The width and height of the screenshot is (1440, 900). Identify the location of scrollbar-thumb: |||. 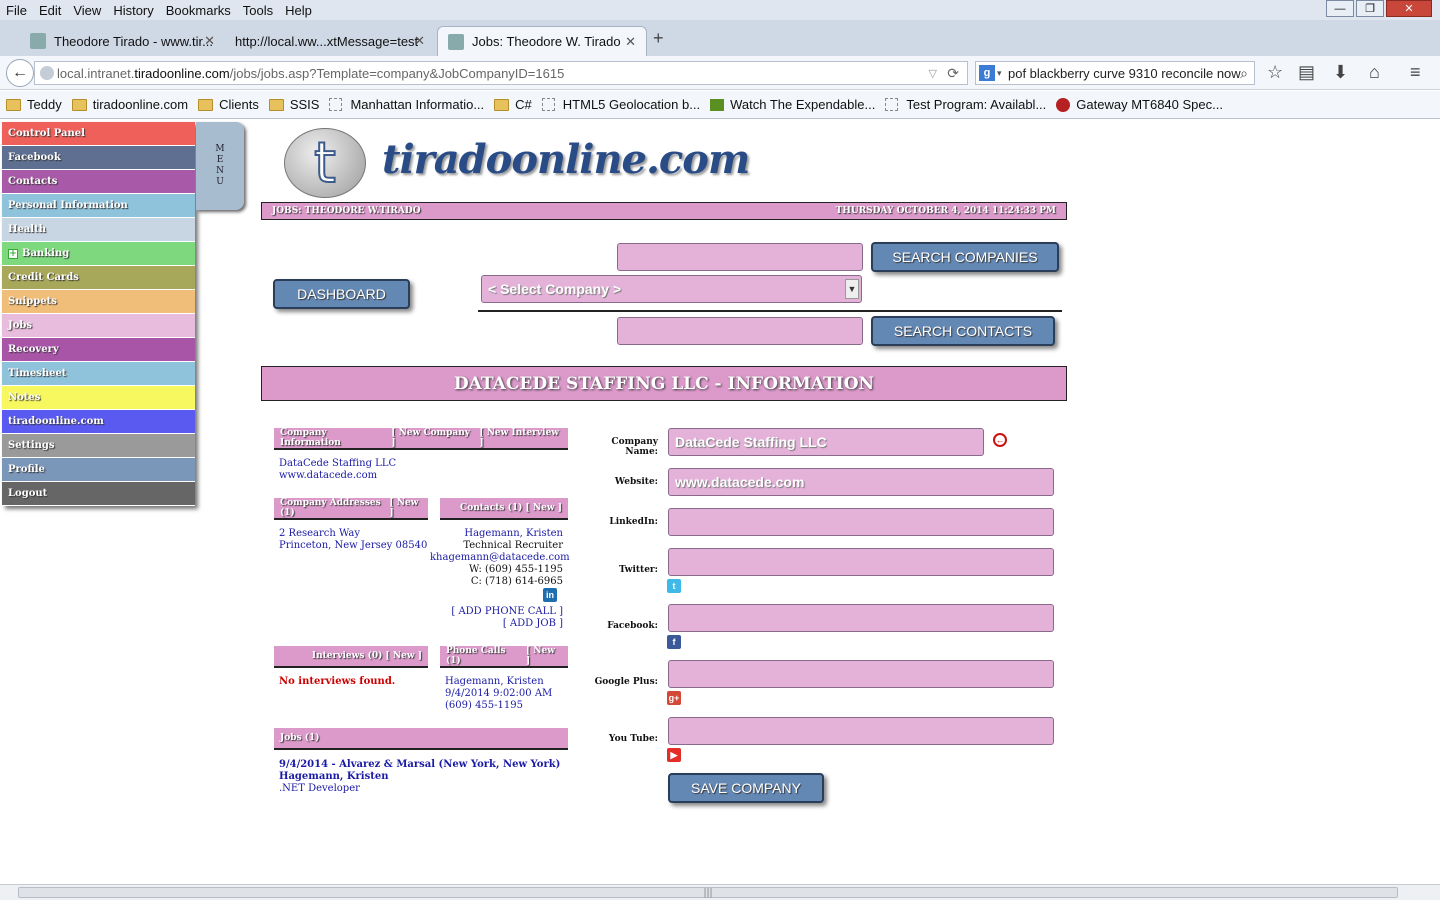
(708, 892).